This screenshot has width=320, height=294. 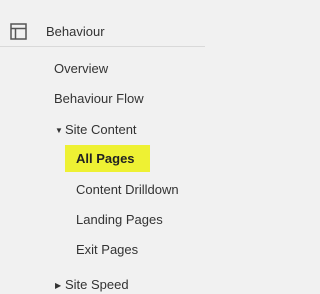 I want to click on caret-right-icon: ▶, so click(x=58, y=285).